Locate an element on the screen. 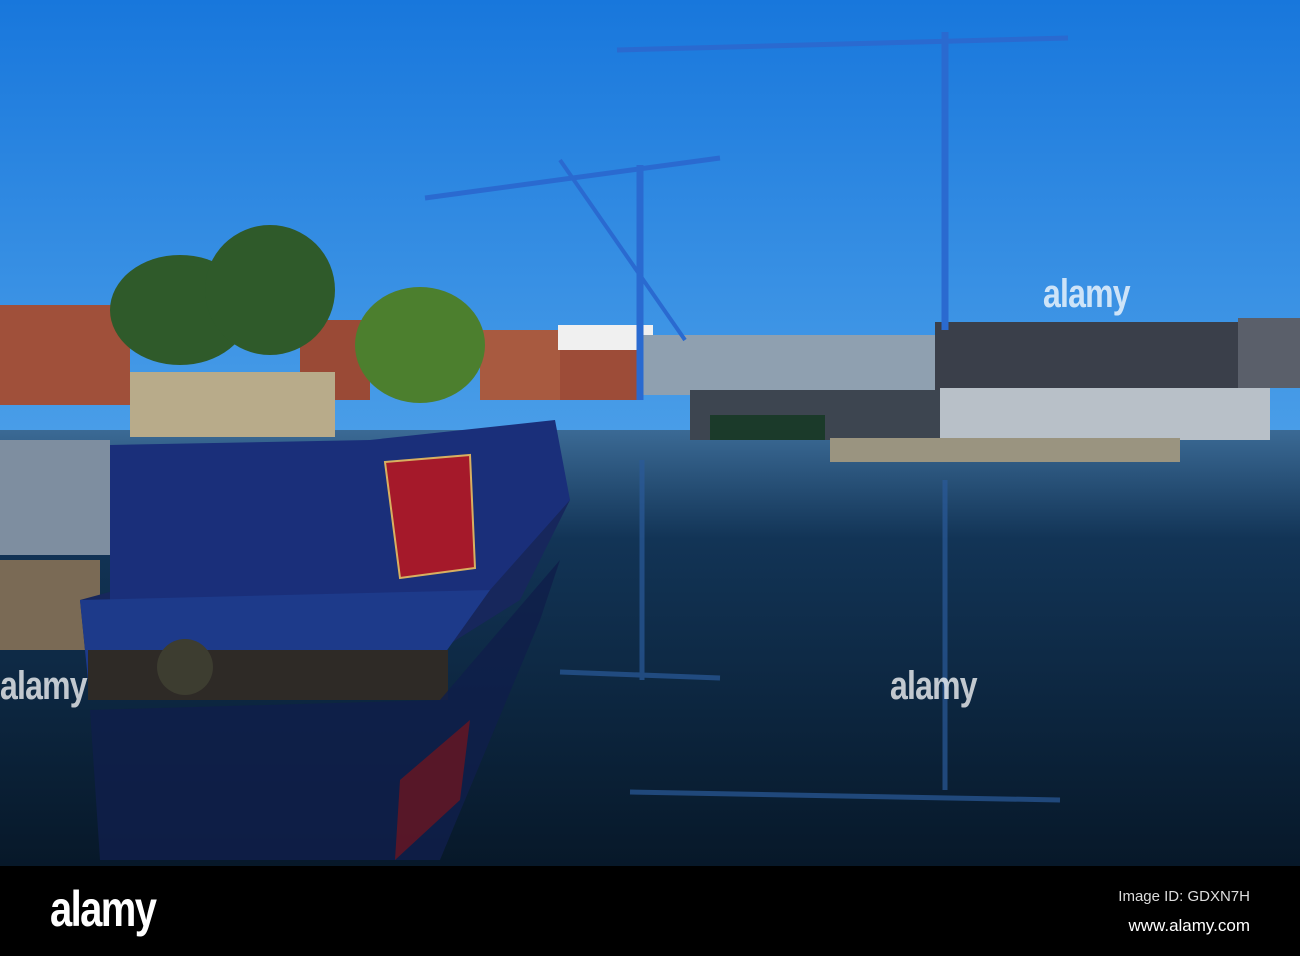 This screenshot has height=956, width=1300. moored-boat is located at coordinates (55, 497).